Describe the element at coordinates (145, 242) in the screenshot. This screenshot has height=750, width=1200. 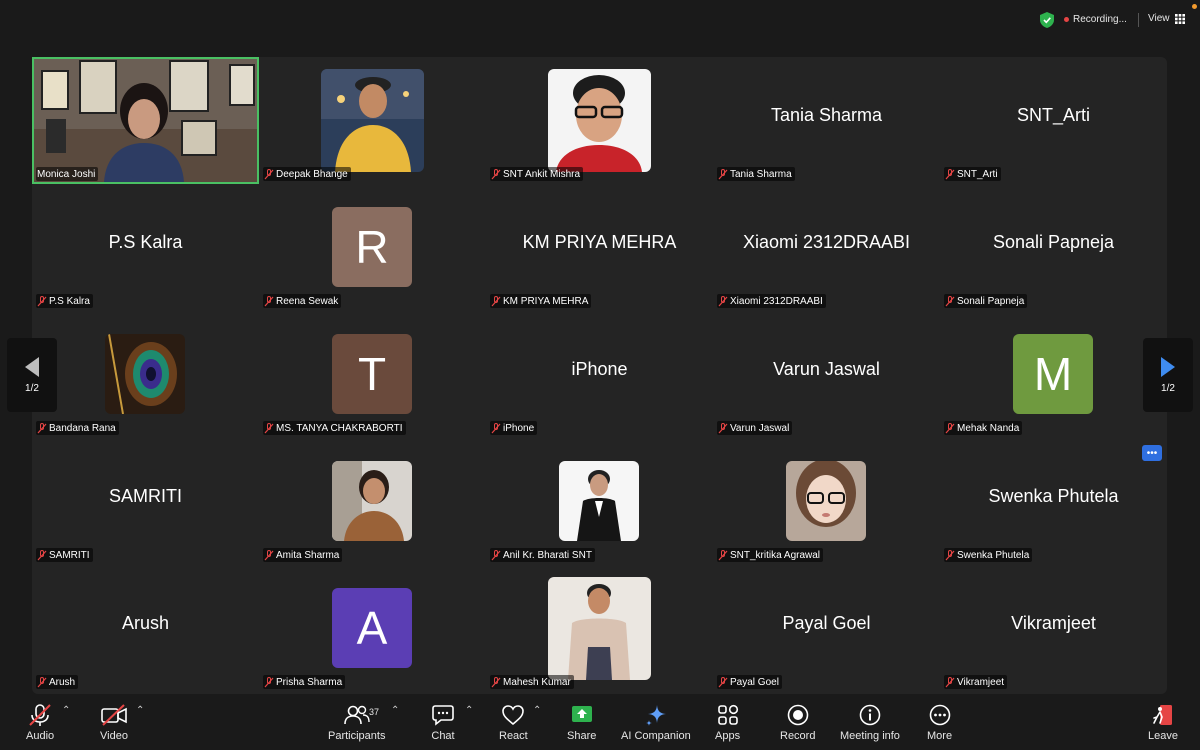
I see `participant-display-name: P.S Kalra` at that location.